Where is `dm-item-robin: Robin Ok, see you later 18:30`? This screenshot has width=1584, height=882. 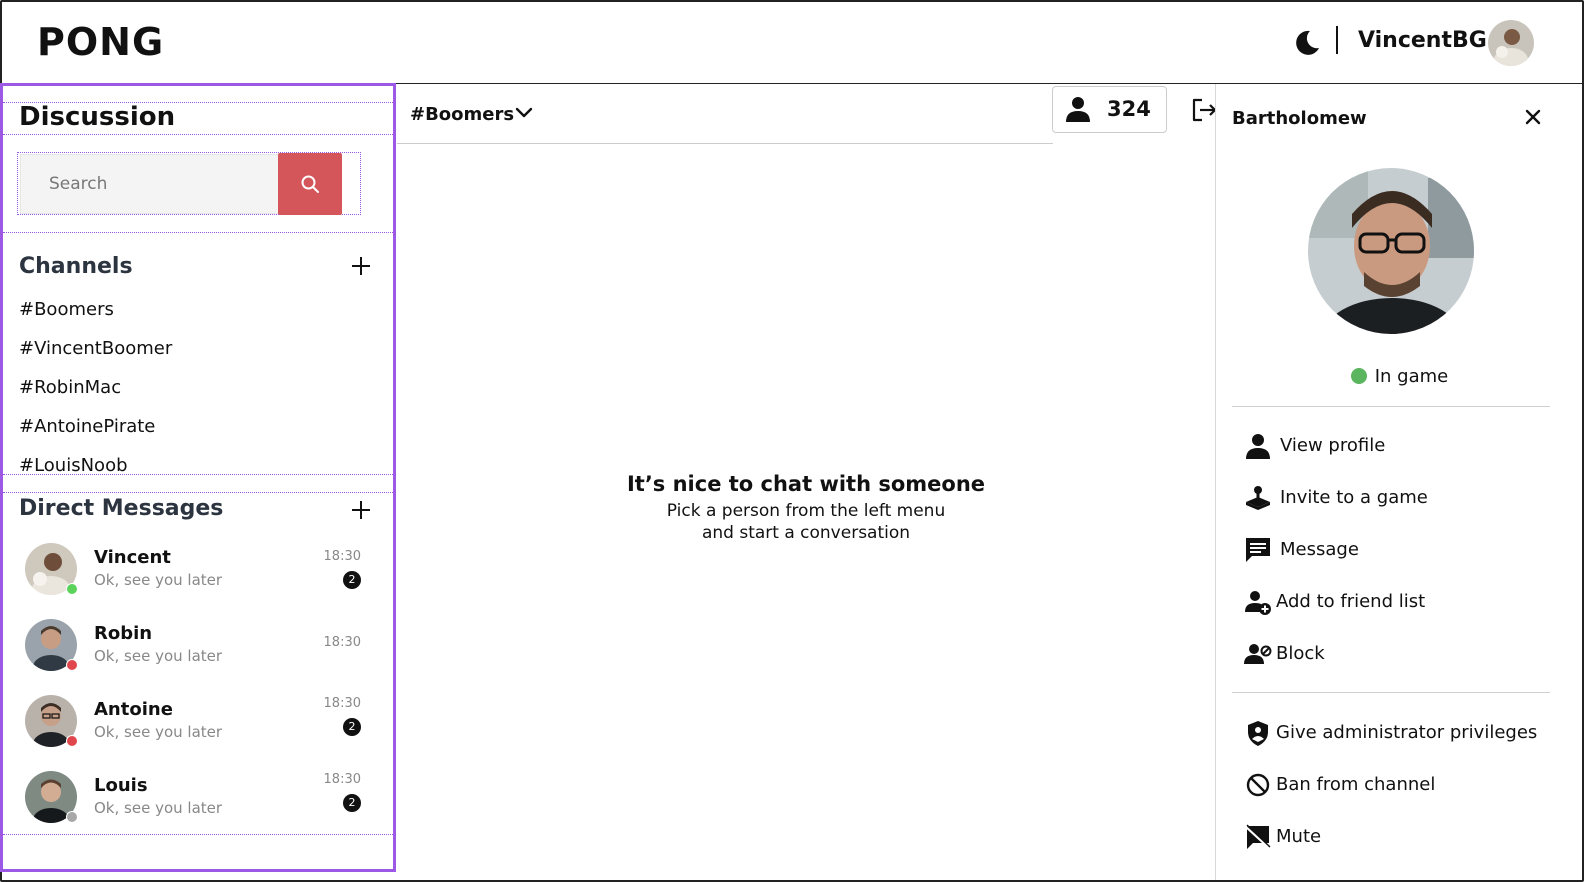 dm-item-robin: Robin Ok, see you later 18:30 is located at coordinates (198, 649).